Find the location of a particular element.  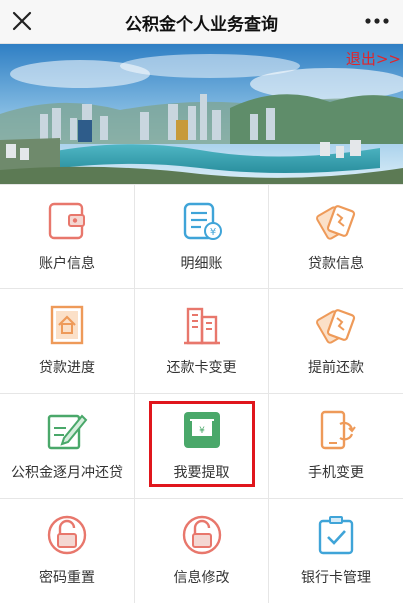

menu-item-bank-card-management: 银行卡管理 is located at coordinates (336, 551).